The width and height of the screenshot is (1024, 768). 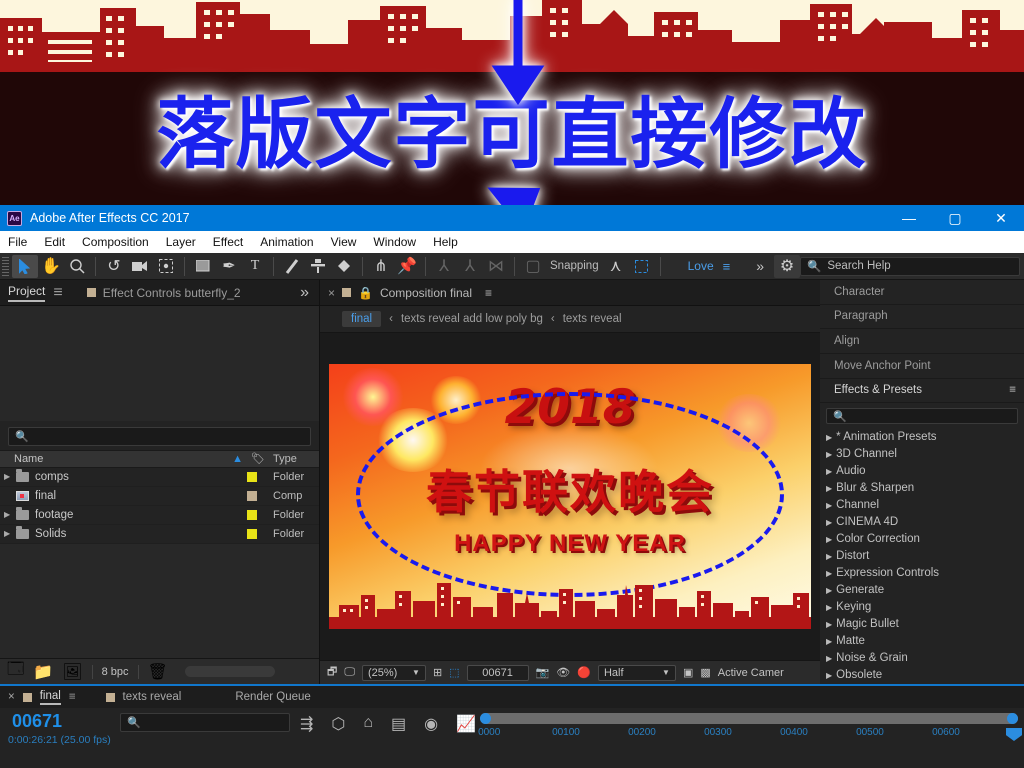 I want to click on hide-shy-layers-icon: ⌂, so click(x=368, y=723).